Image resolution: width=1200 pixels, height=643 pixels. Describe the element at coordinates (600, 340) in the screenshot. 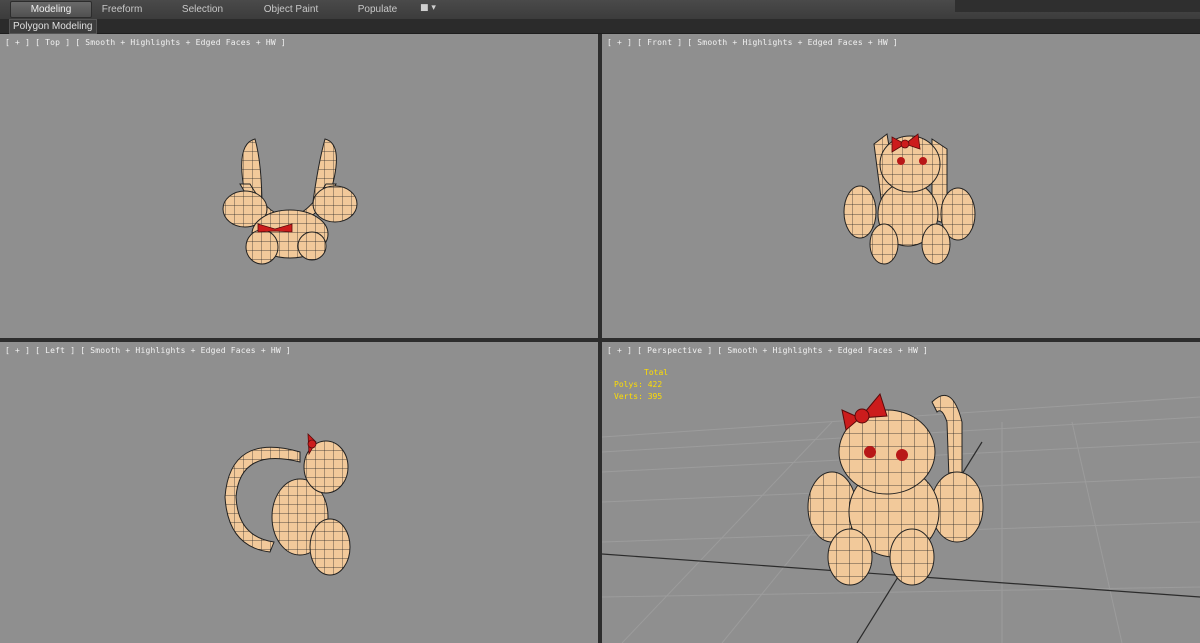

I see `viewport-divider-horizontal` at that location.